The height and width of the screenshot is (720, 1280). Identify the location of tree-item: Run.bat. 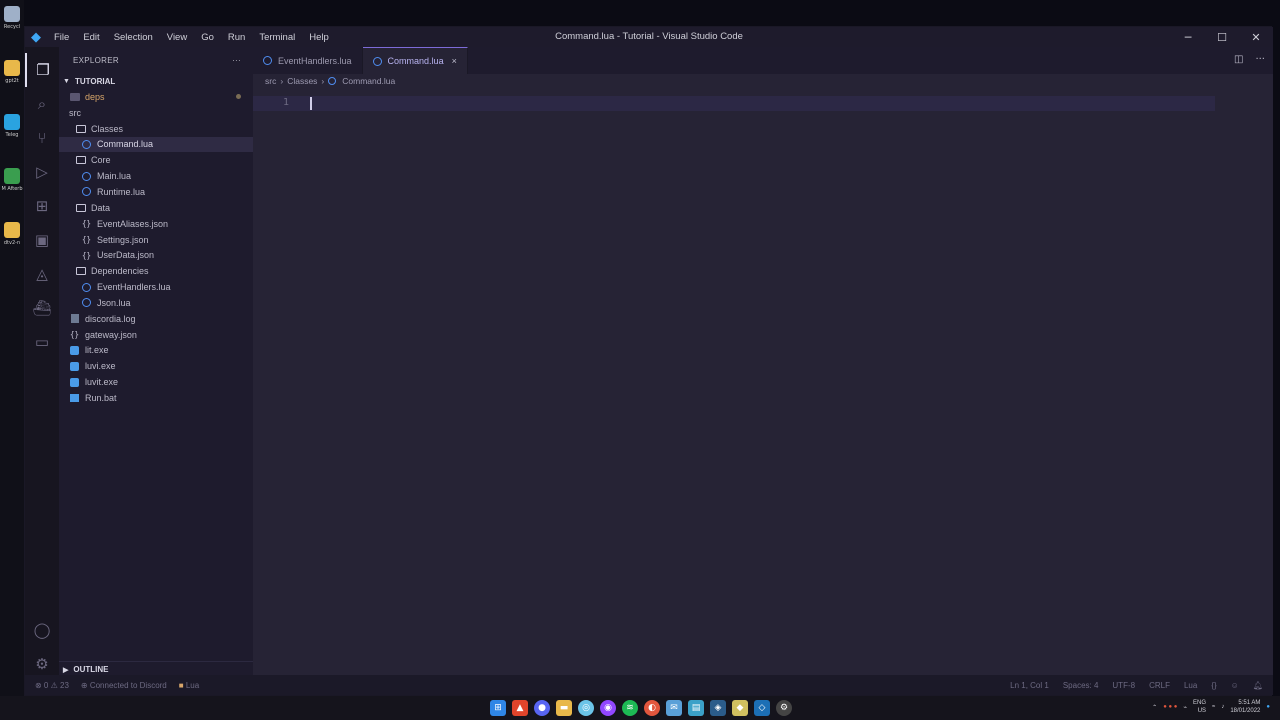
(156, 398).